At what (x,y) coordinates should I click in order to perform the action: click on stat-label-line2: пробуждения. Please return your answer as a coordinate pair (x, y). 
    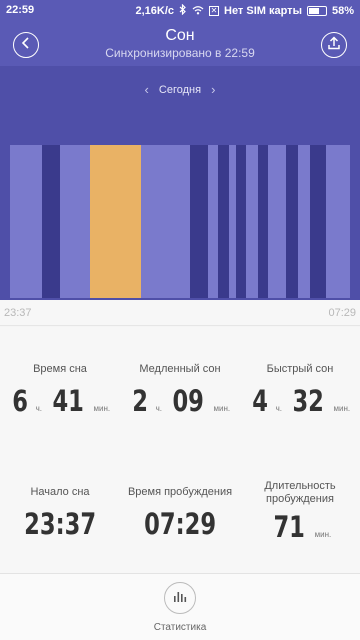
    Looking at the image, I should click on (300, 499).